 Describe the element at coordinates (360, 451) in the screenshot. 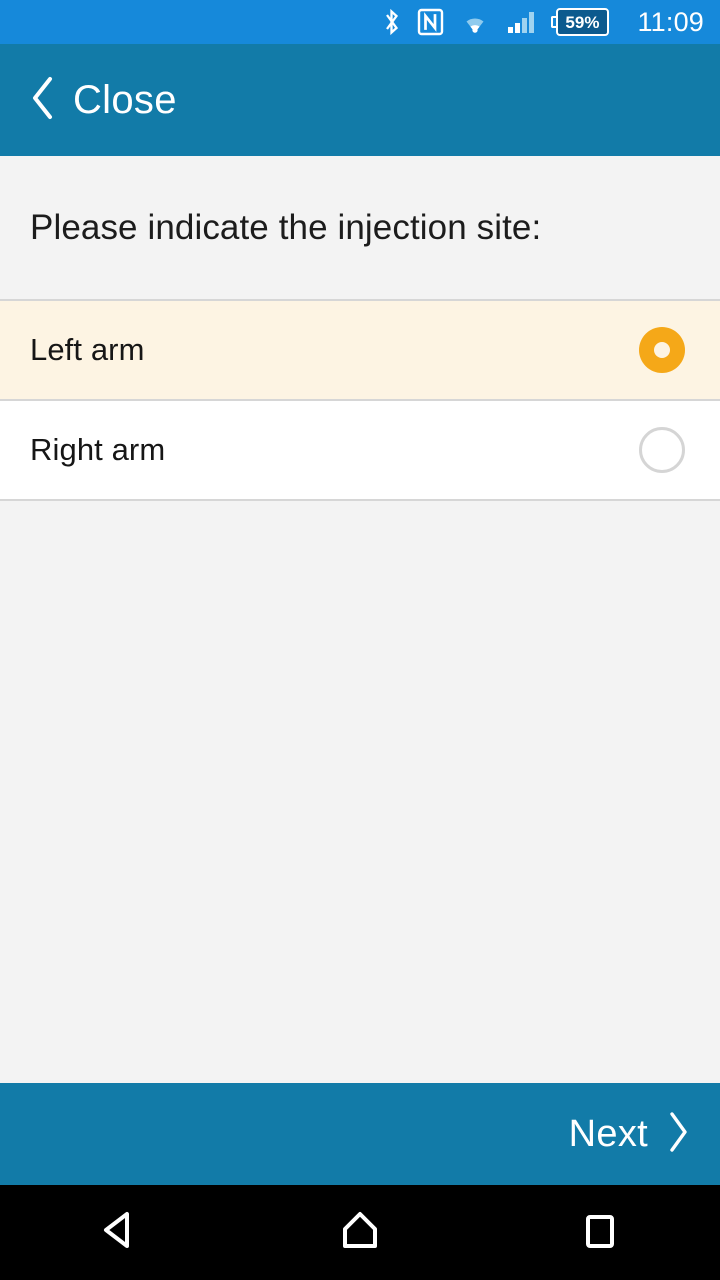

I see `option-row-right-arm: Right arm` at that location.